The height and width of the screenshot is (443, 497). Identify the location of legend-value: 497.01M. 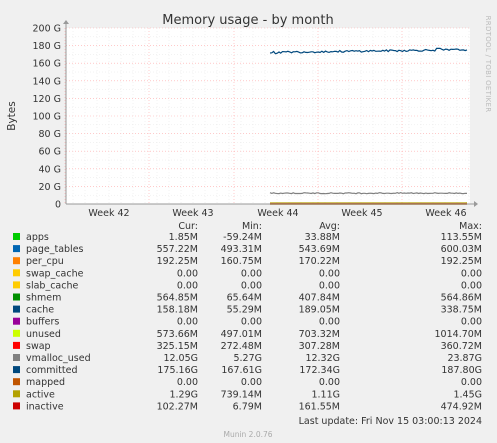
(241, 334).